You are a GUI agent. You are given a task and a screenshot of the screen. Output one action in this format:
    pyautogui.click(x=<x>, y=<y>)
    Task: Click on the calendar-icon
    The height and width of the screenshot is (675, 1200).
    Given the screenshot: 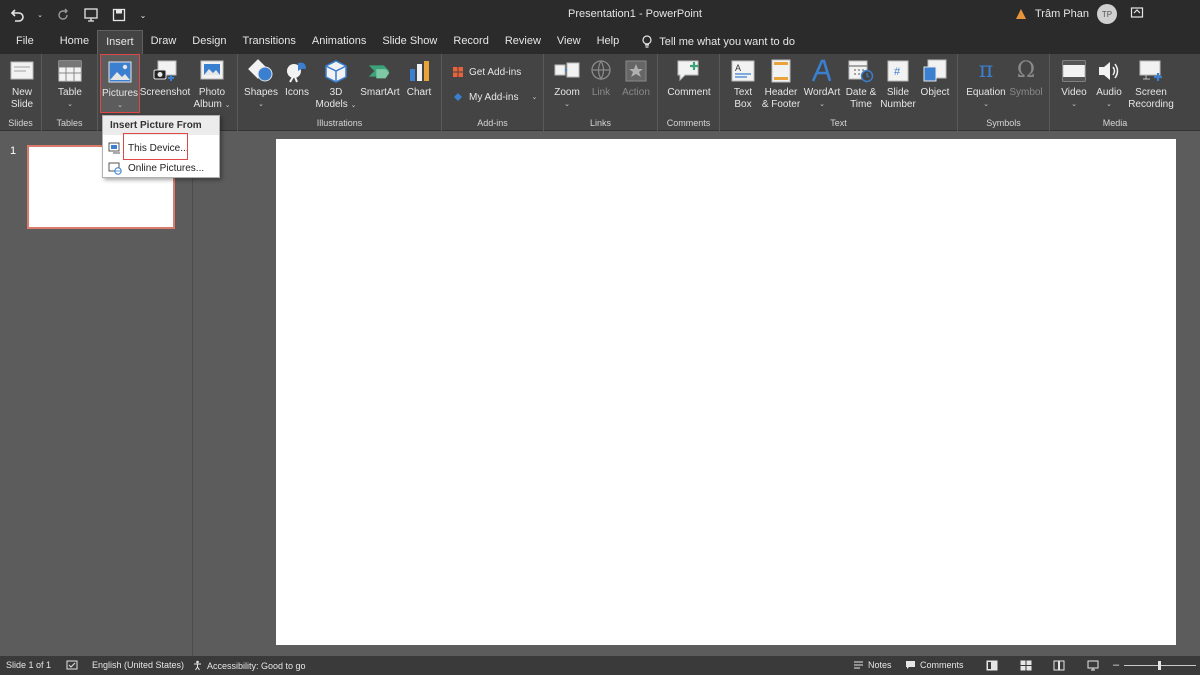 What is the action you would take?
    pyautogui.click(x=861, y=71)
    